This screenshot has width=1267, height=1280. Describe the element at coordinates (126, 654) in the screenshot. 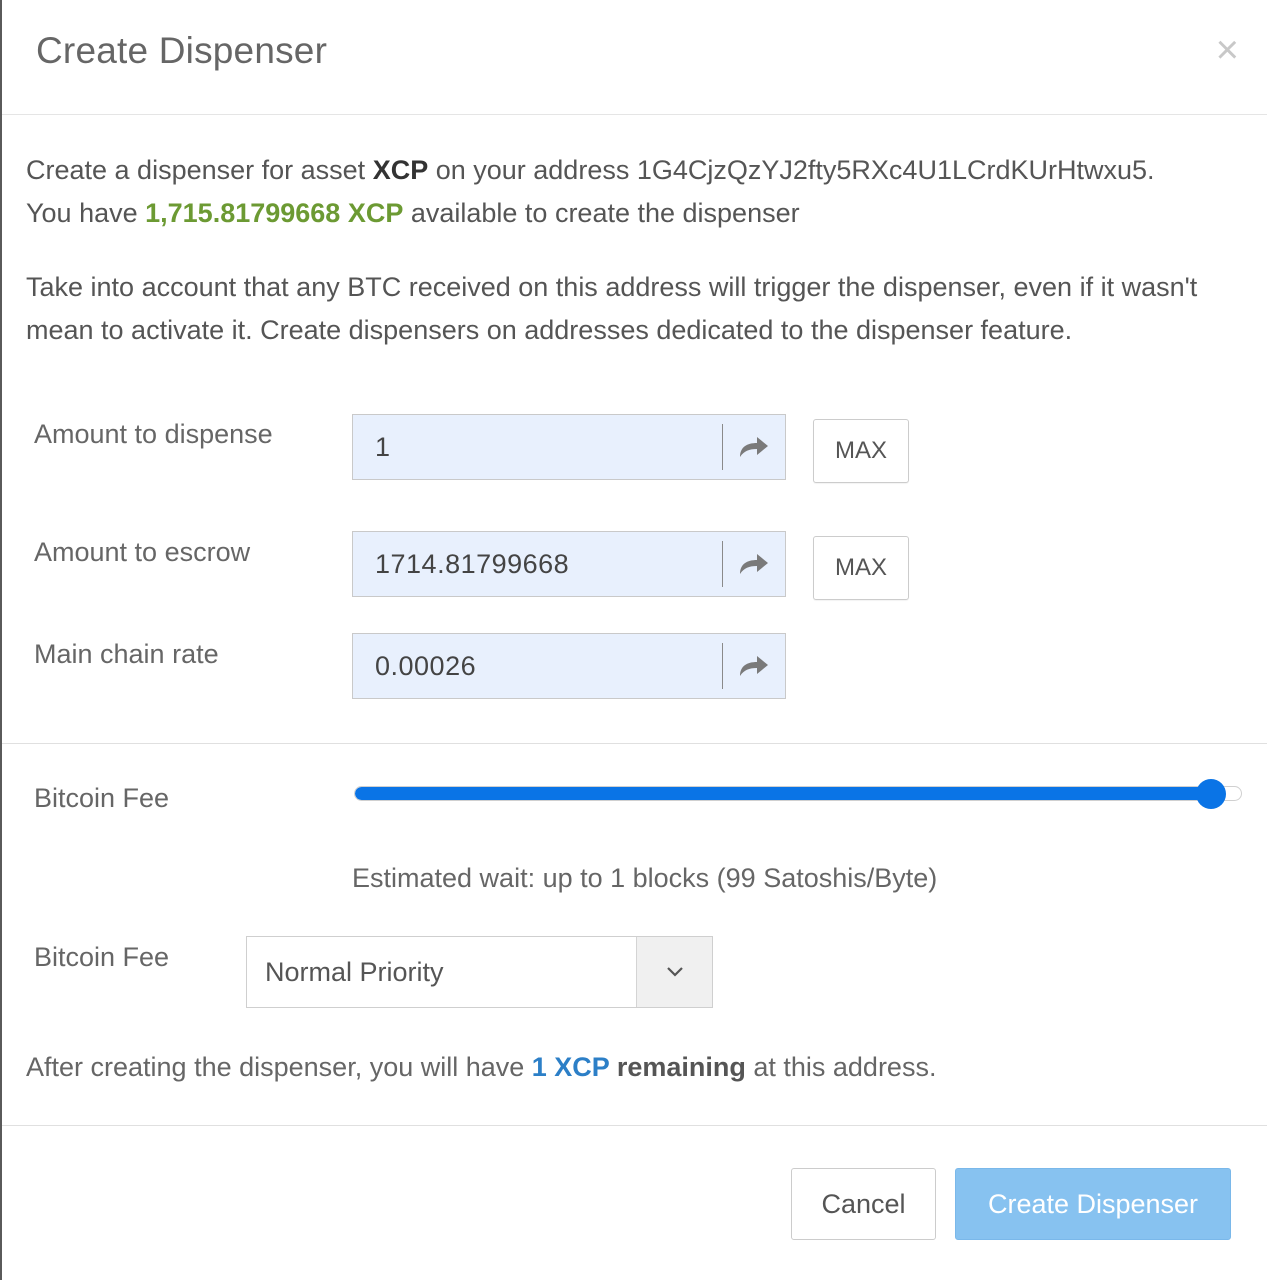

I see `main-chain-rate-label: Main chain rate` at that location.